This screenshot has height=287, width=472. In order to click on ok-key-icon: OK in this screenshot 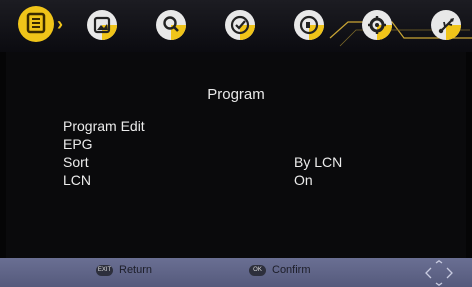, I will do `click(257, 270)`.